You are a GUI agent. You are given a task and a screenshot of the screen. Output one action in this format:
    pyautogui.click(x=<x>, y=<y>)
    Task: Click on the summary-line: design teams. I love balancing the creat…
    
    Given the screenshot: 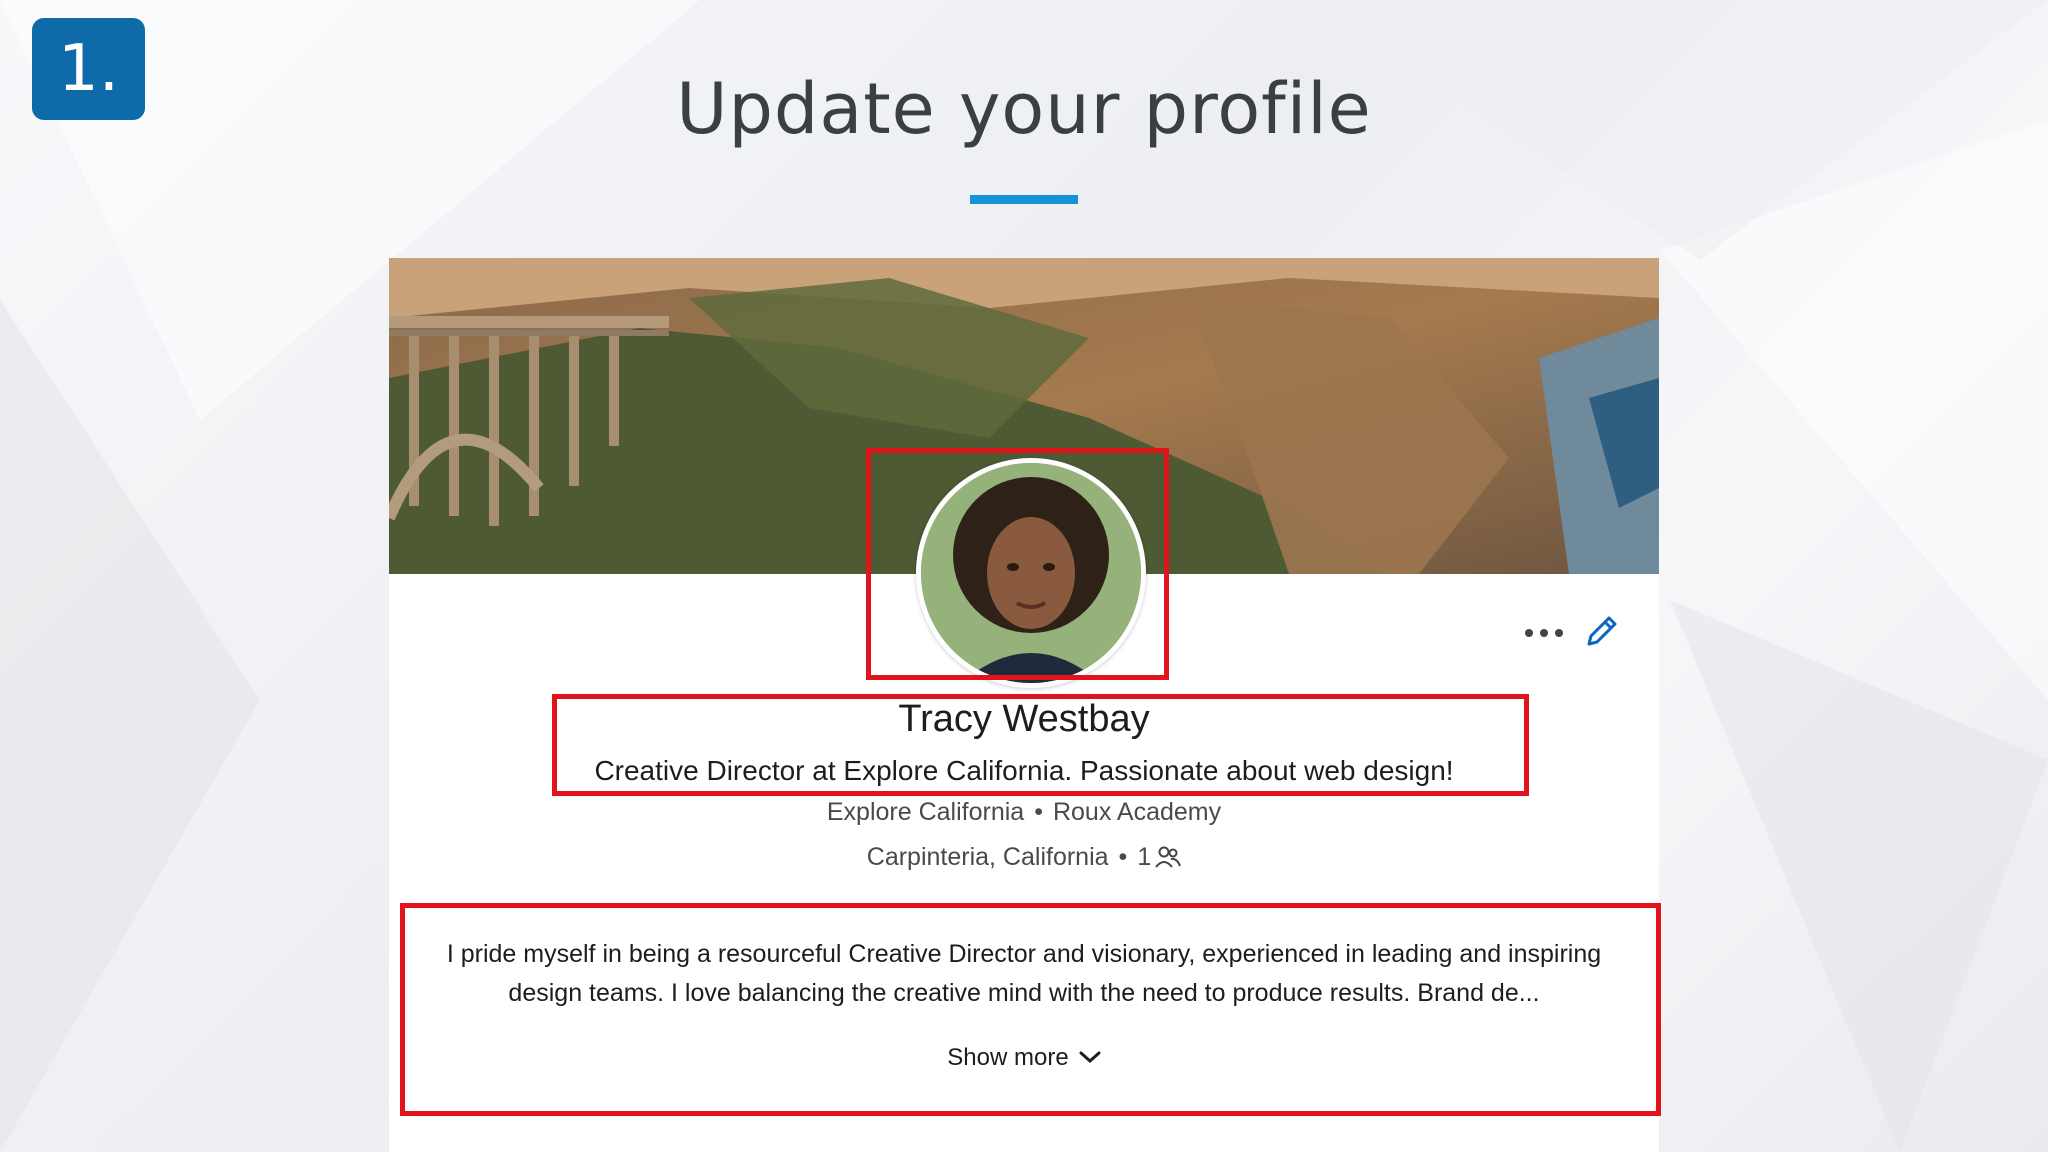 What is the action you would take?
    pyautogui.click(x=1024, y=993)
    